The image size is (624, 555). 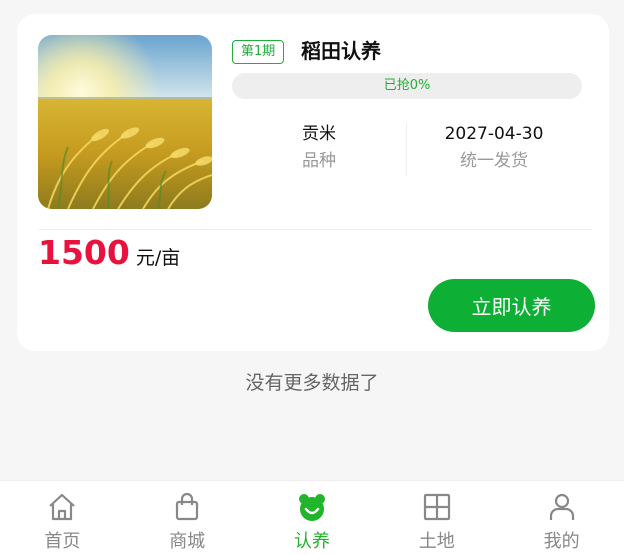 I want to click on product-title: 稻田认养, so click(x=341, y=51).